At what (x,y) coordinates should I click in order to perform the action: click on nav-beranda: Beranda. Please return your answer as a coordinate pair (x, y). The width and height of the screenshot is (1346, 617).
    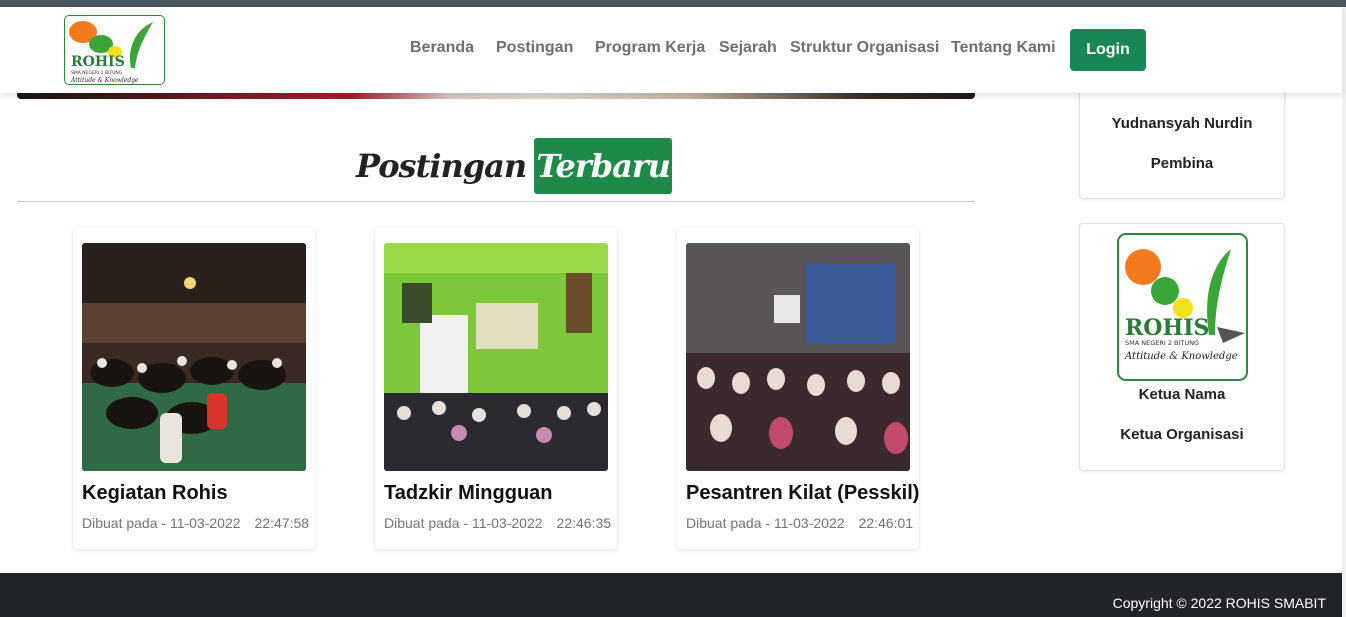
    Looking at the image, I should click on (442, 48).